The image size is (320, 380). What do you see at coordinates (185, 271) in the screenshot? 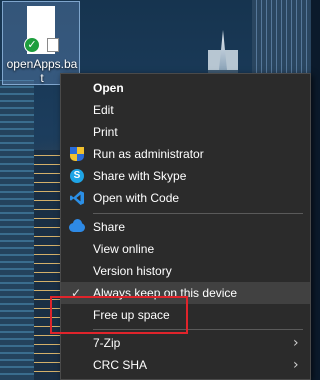
I see `menu-item-version-history: Version history` at bounding box center [185, 271].